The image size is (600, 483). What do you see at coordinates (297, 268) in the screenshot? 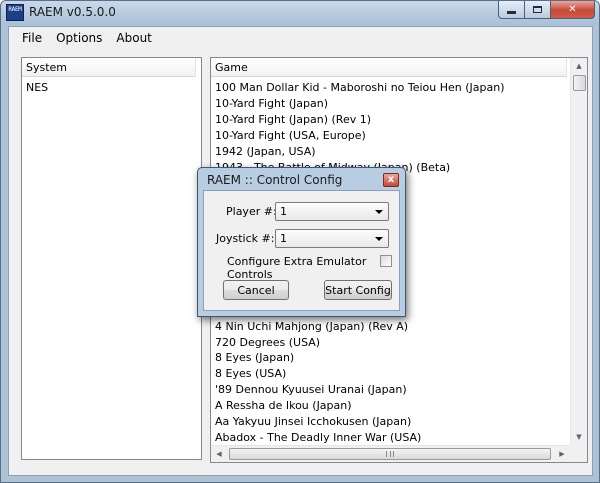
I see `extra-controls-label: Configure Extra Emulator Controls` at bounding box center [297, 268].